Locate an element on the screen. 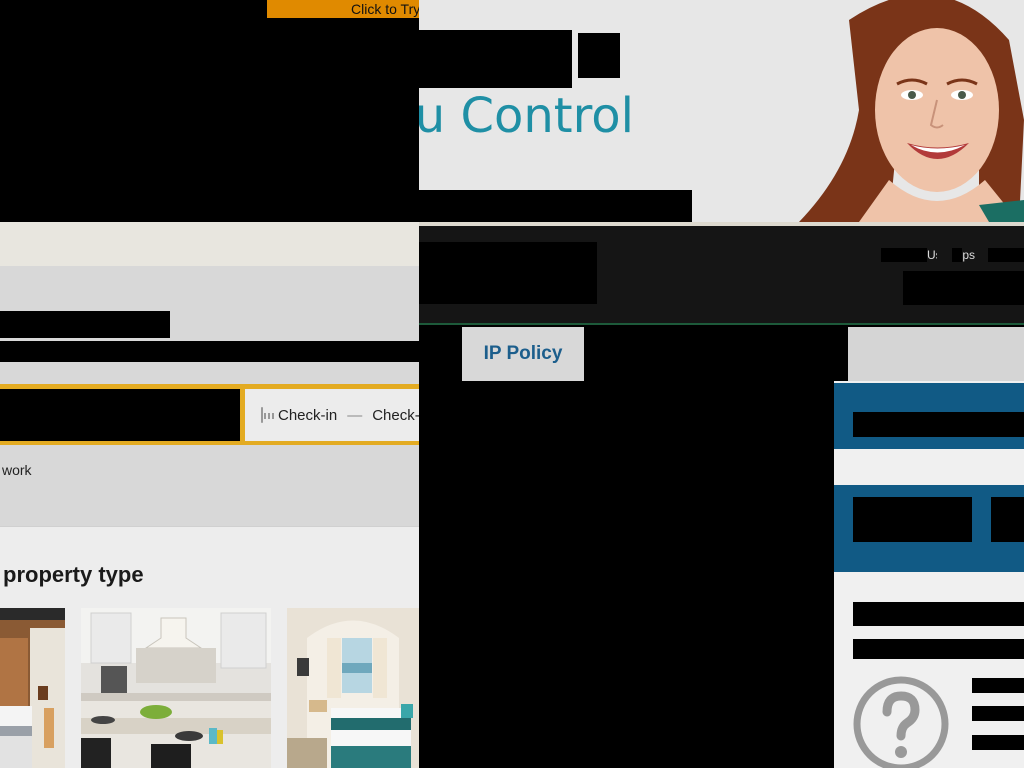 The width and height of the screenshot is (1024, 768). help-question-glyph is located at coordinates (901, 722).